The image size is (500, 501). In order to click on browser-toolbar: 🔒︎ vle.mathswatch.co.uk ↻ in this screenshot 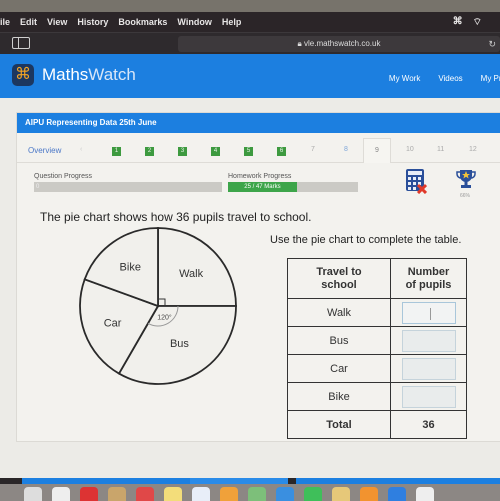, I will do `click(250, 43)`.